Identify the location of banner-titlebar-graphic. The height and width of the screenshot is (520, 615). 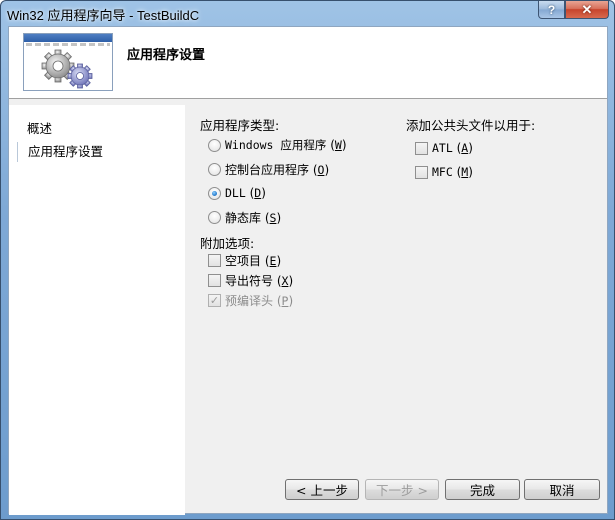
(68, 38).